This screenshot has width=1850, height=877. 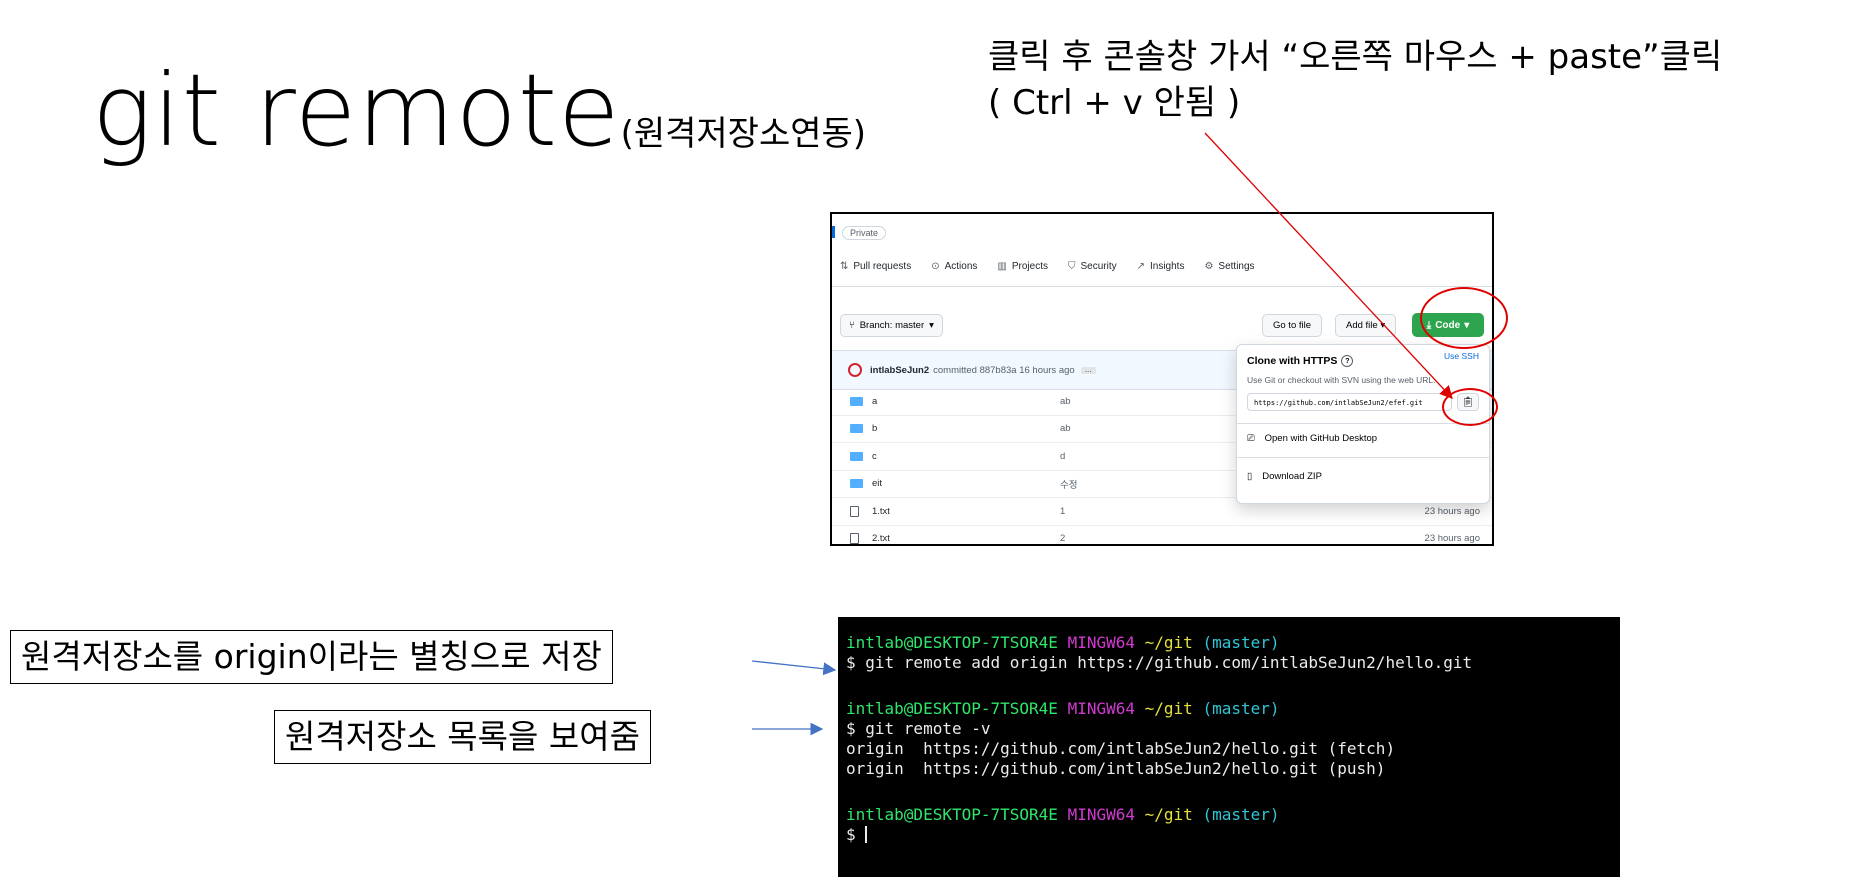 What do you see at coordinates (1452, 511) in the screenshot?
I see `file-time: 23 hours ago` at bounding box center [1452, 511].